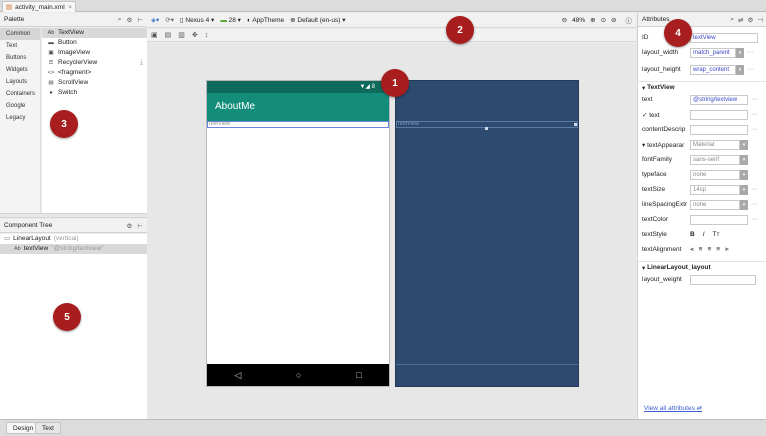 The image size is (766, 436). What do you see at coordinates (718, 249) in the screenshot?
I see `align-right-icon: ≡` at bounding box center [718, 249].